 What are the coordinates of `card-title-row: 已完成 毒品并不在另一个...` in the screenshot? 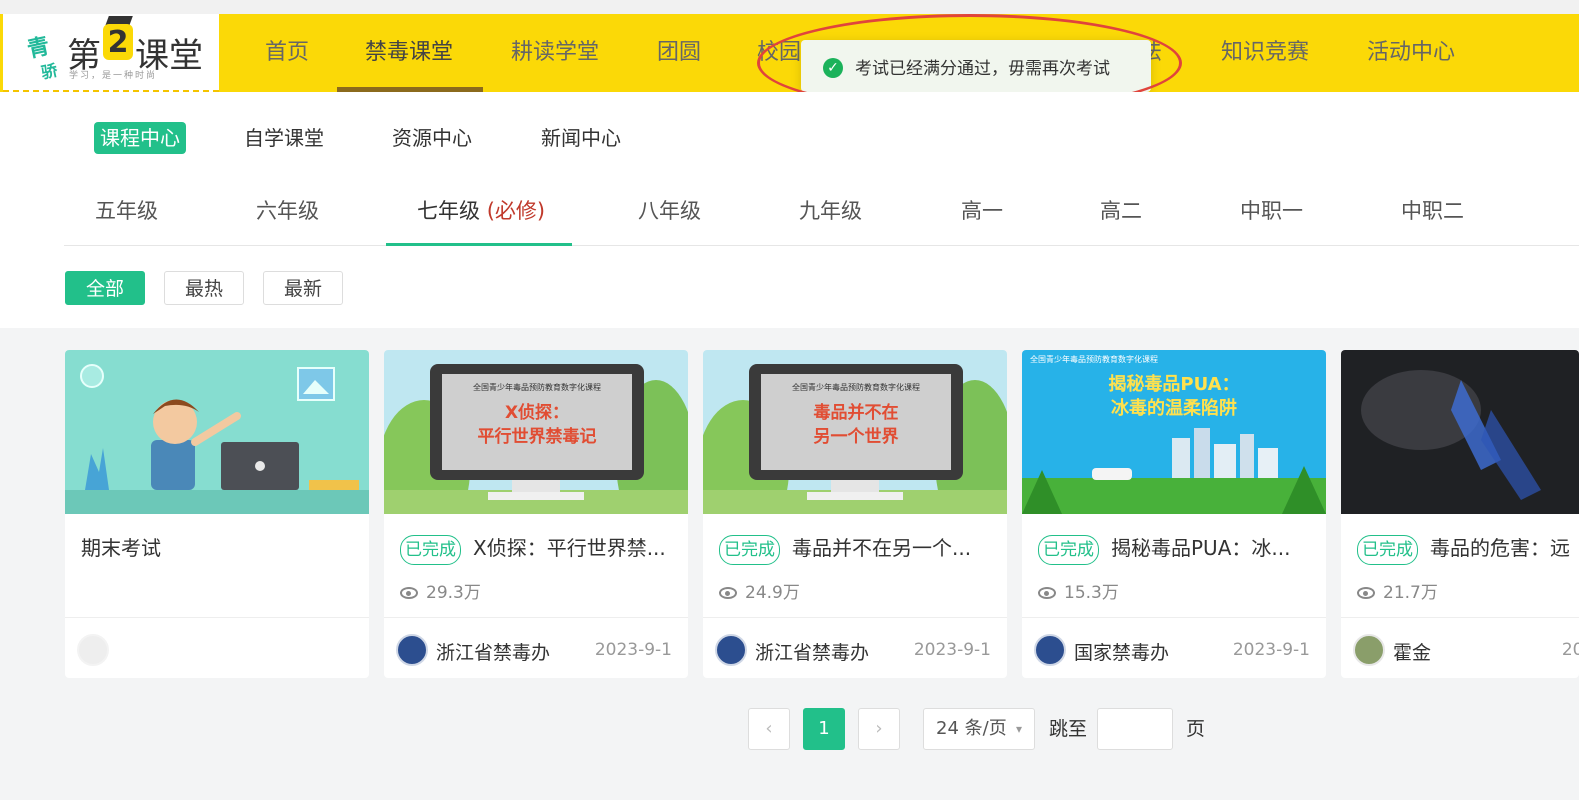 It's located at (859, 548).